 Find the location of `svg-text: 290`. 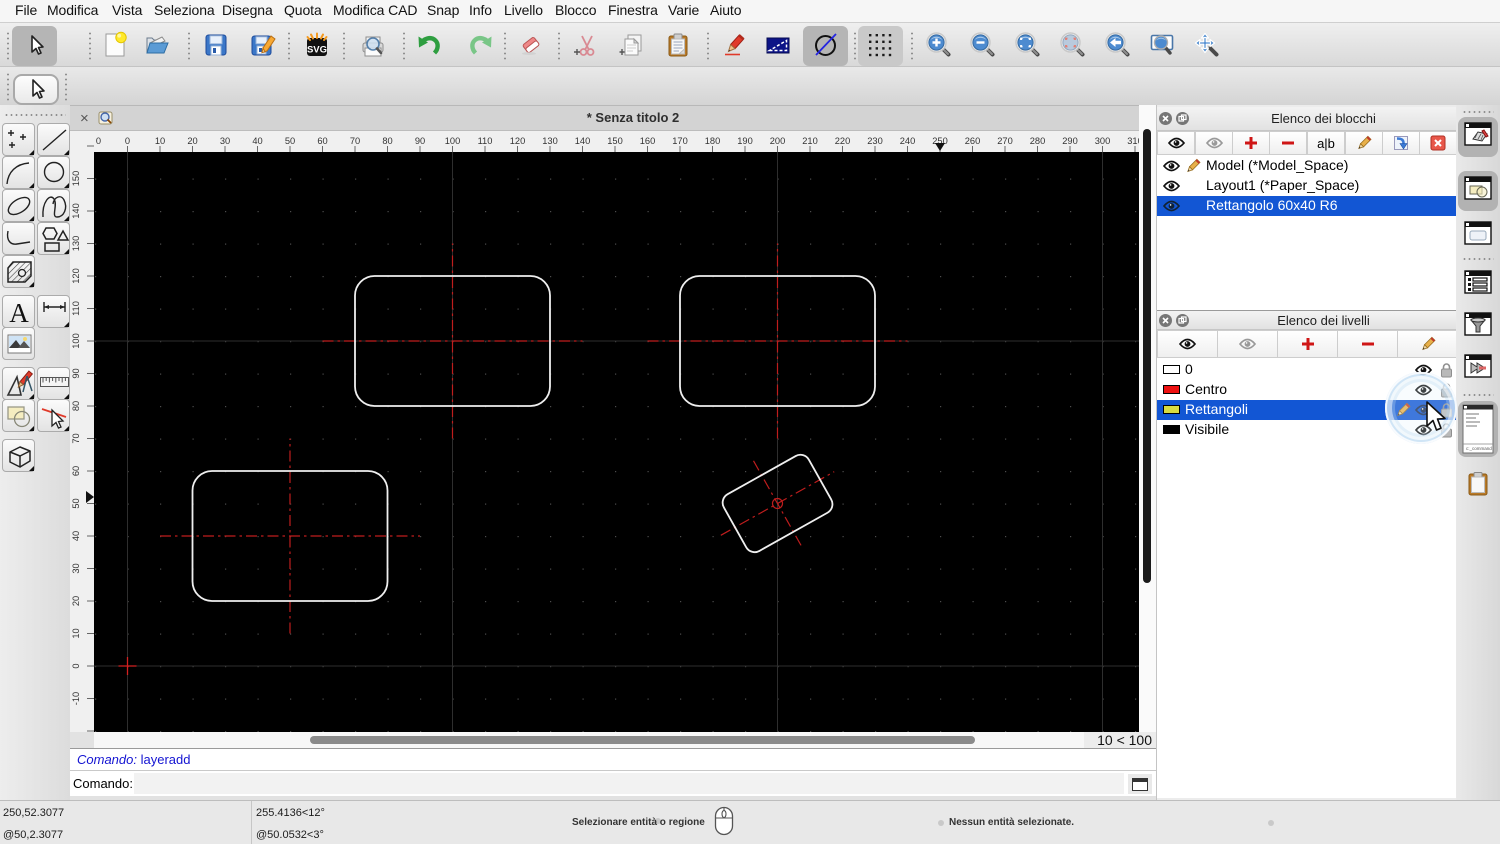

svg-text: 290 is located at coordinates (1070, 141).